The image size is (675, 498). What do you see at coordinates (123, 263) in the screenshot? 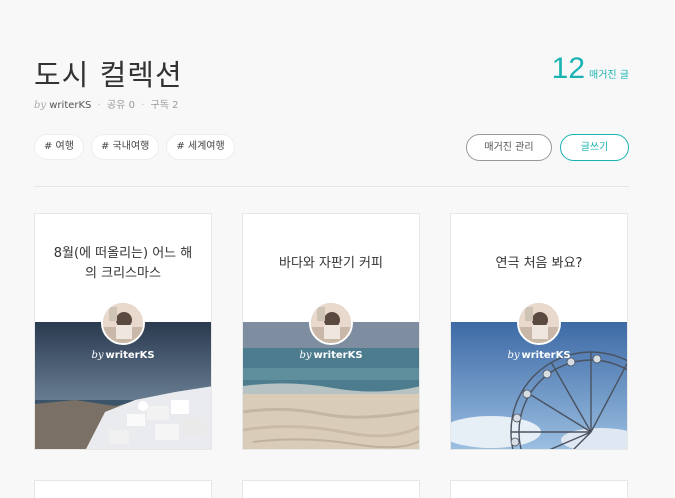
I see `article-title: 8월(에 떠올리는) 어느 해의 크리스마스` at bounding box center [123, 263].